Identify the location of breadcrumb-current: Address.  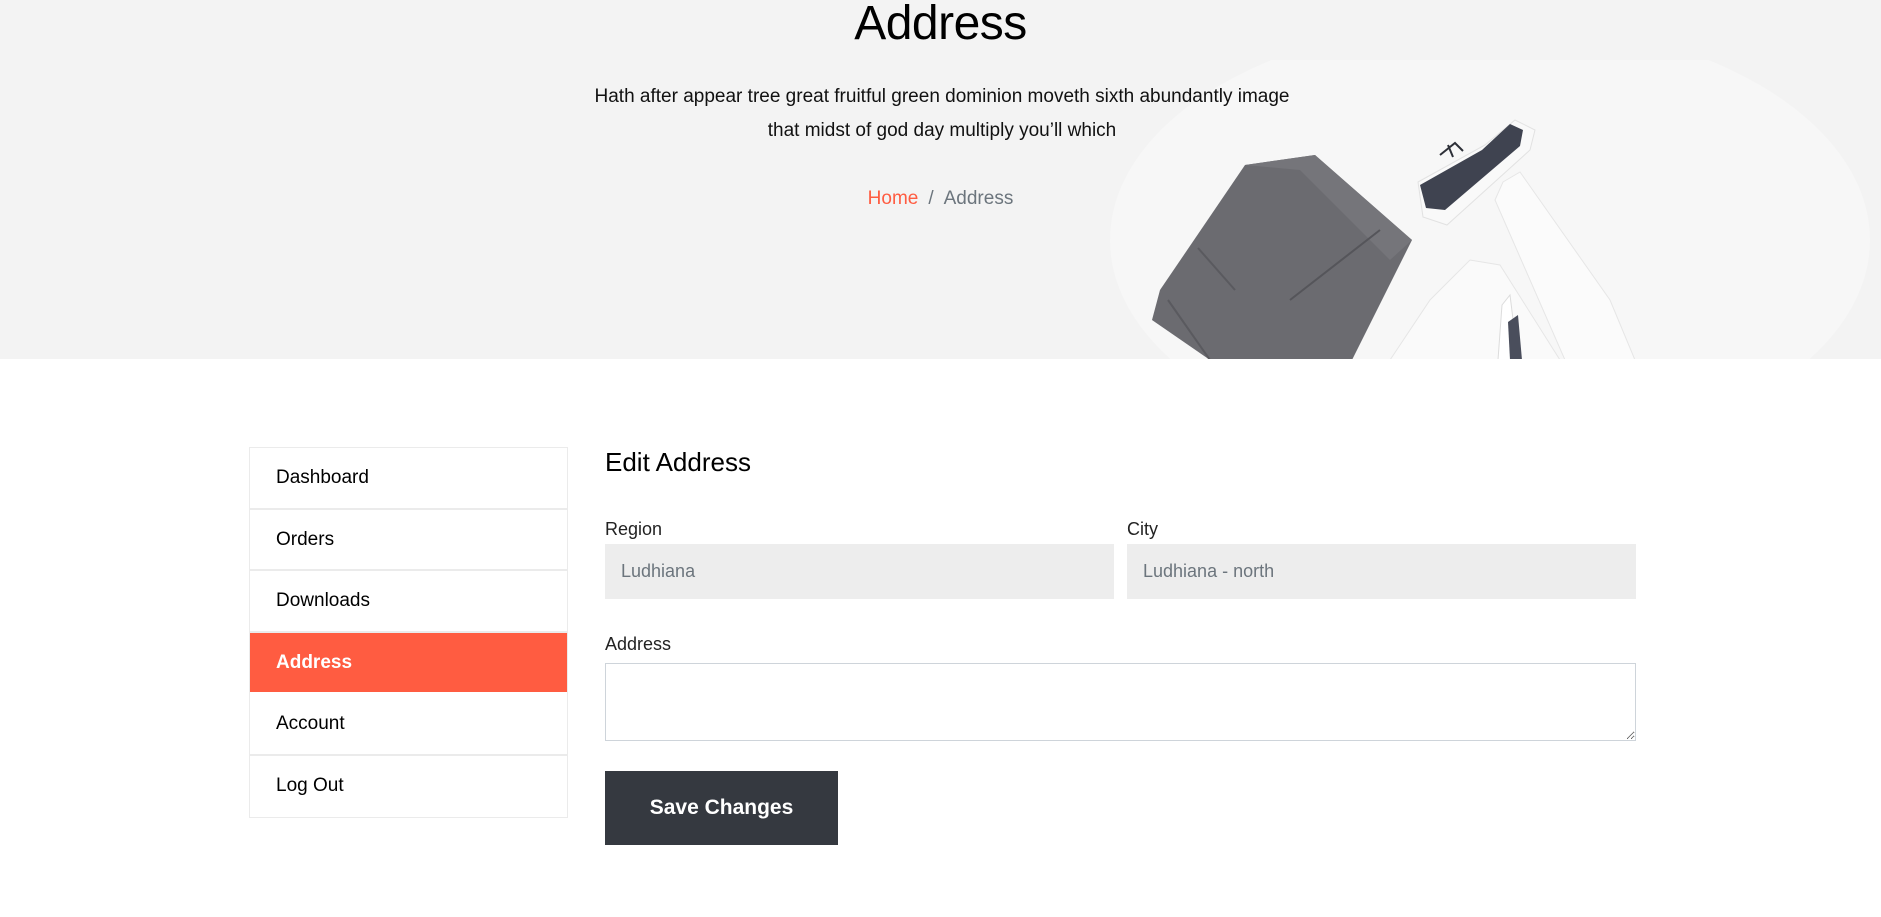
(978, 198).